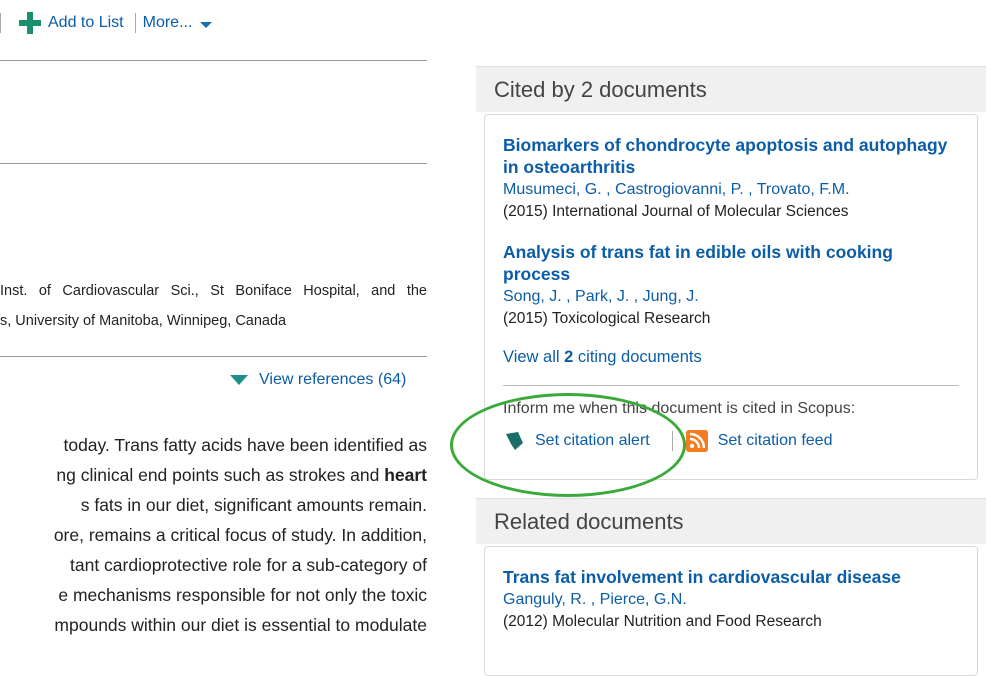 This screenshot has width=990, height=676. Describe the element at coordinates (803, 189) in the screenshot. I see `author-link: Trovato, F.M.` at that location.